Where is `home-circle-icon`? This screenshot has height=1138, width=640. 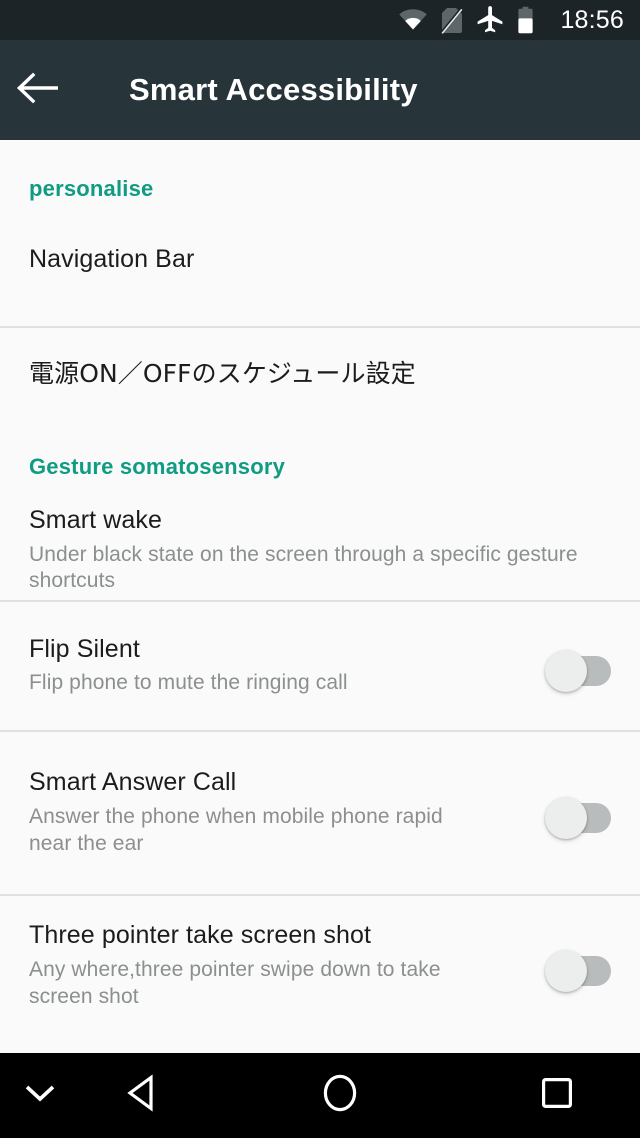 home-circle-icon is located at coordinates (340, 1095).